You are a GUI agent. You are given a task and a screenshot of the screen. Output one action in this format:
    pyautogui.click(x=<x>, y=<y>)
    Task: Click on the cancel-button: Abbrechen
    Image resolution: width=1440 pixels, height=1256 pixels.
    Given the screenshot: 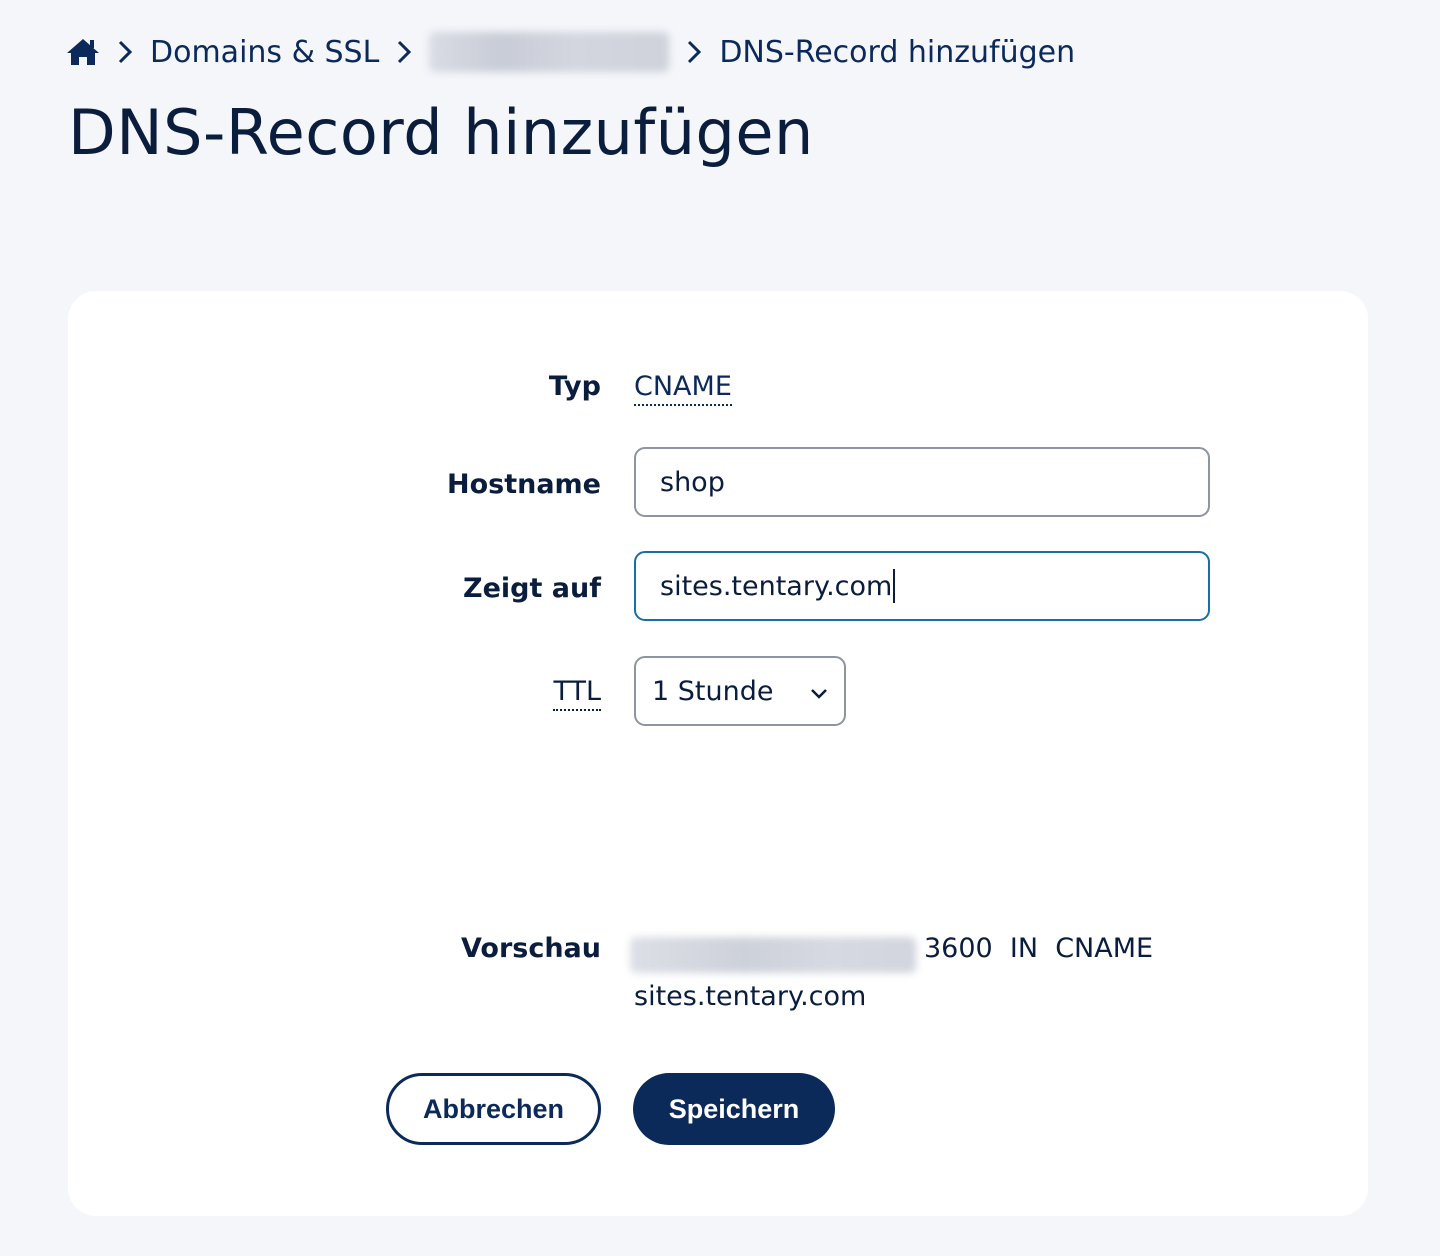 What is the action you would take?
    pyautogui.click(x=493, y=1109)
    